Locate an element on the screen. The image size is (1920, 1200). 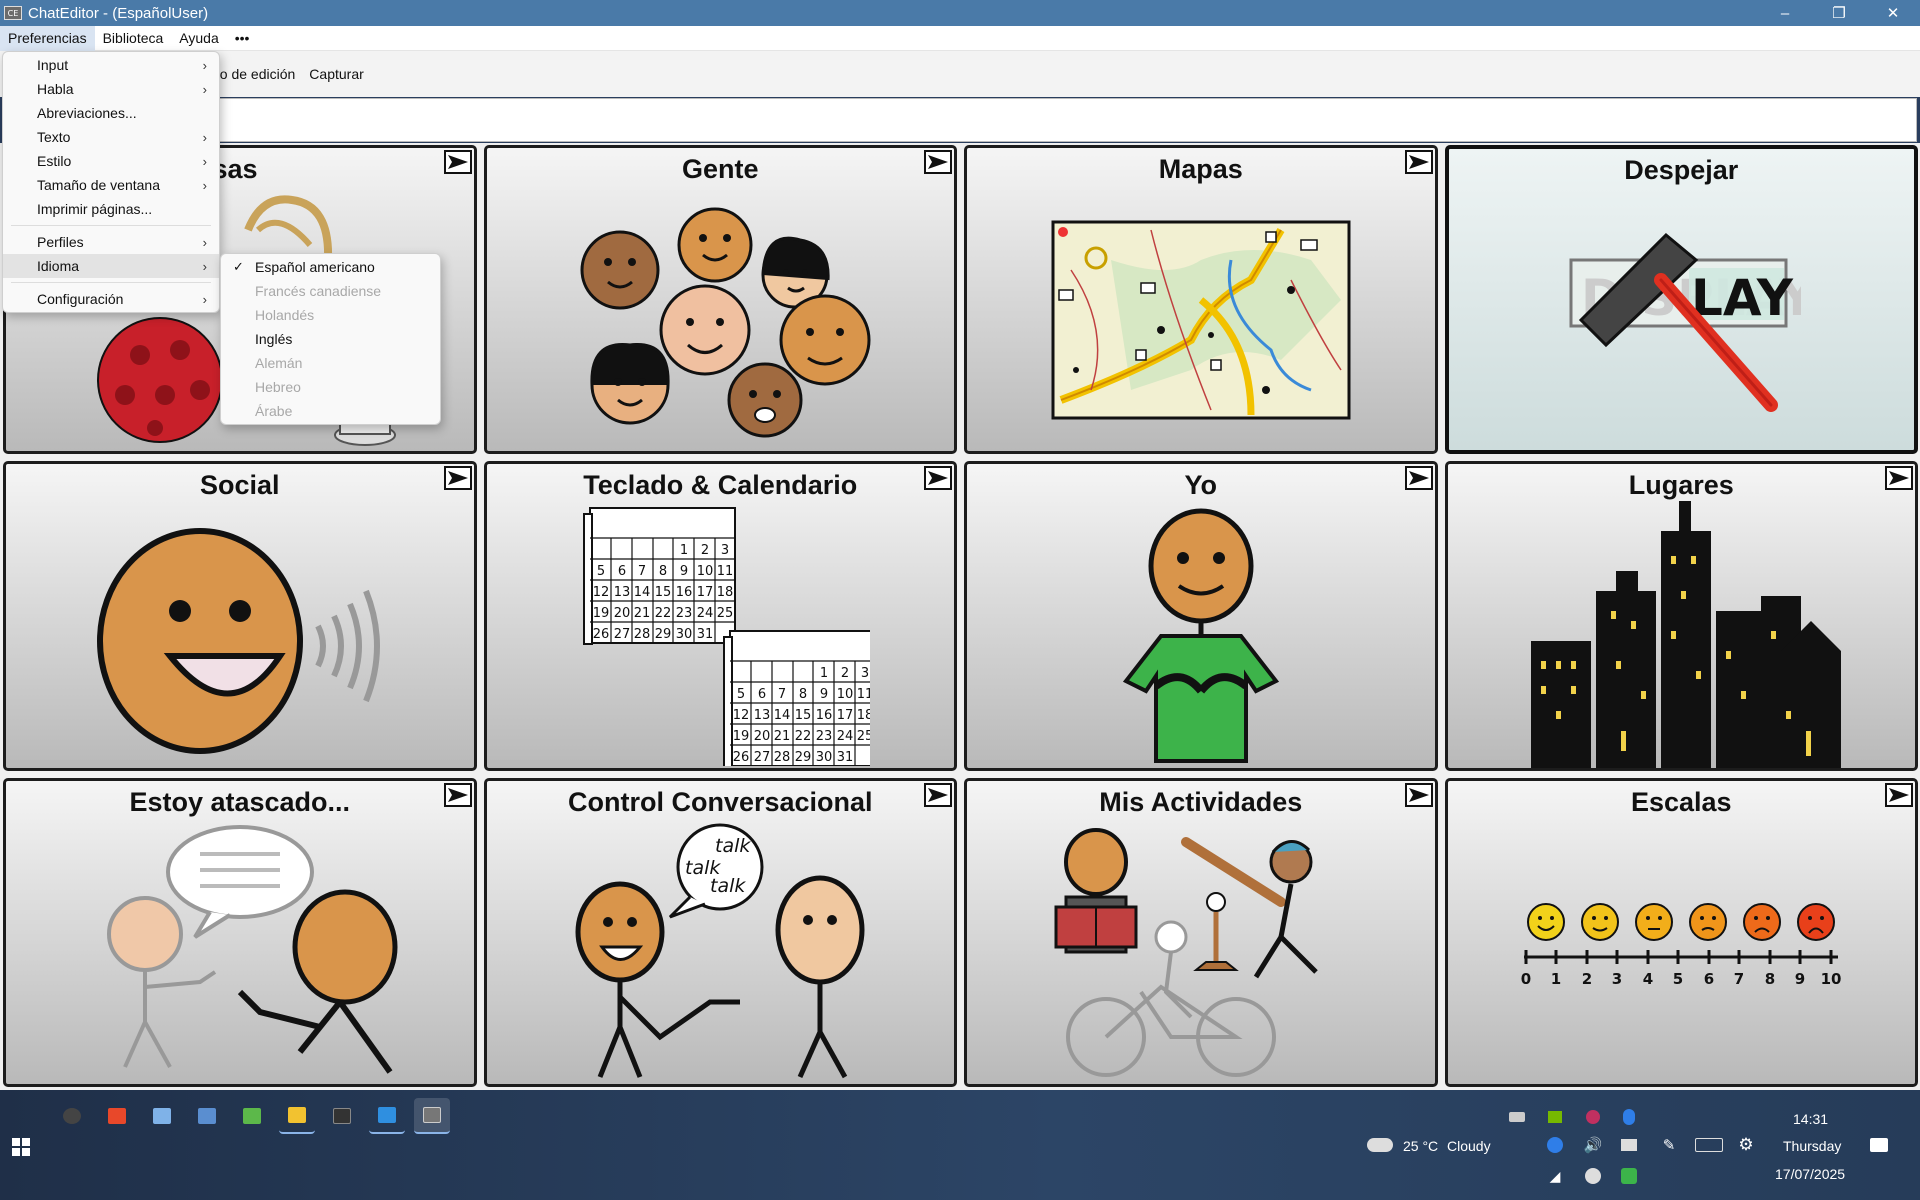
menu-ayuda: Ayuda is located at coordinates (198, 38).